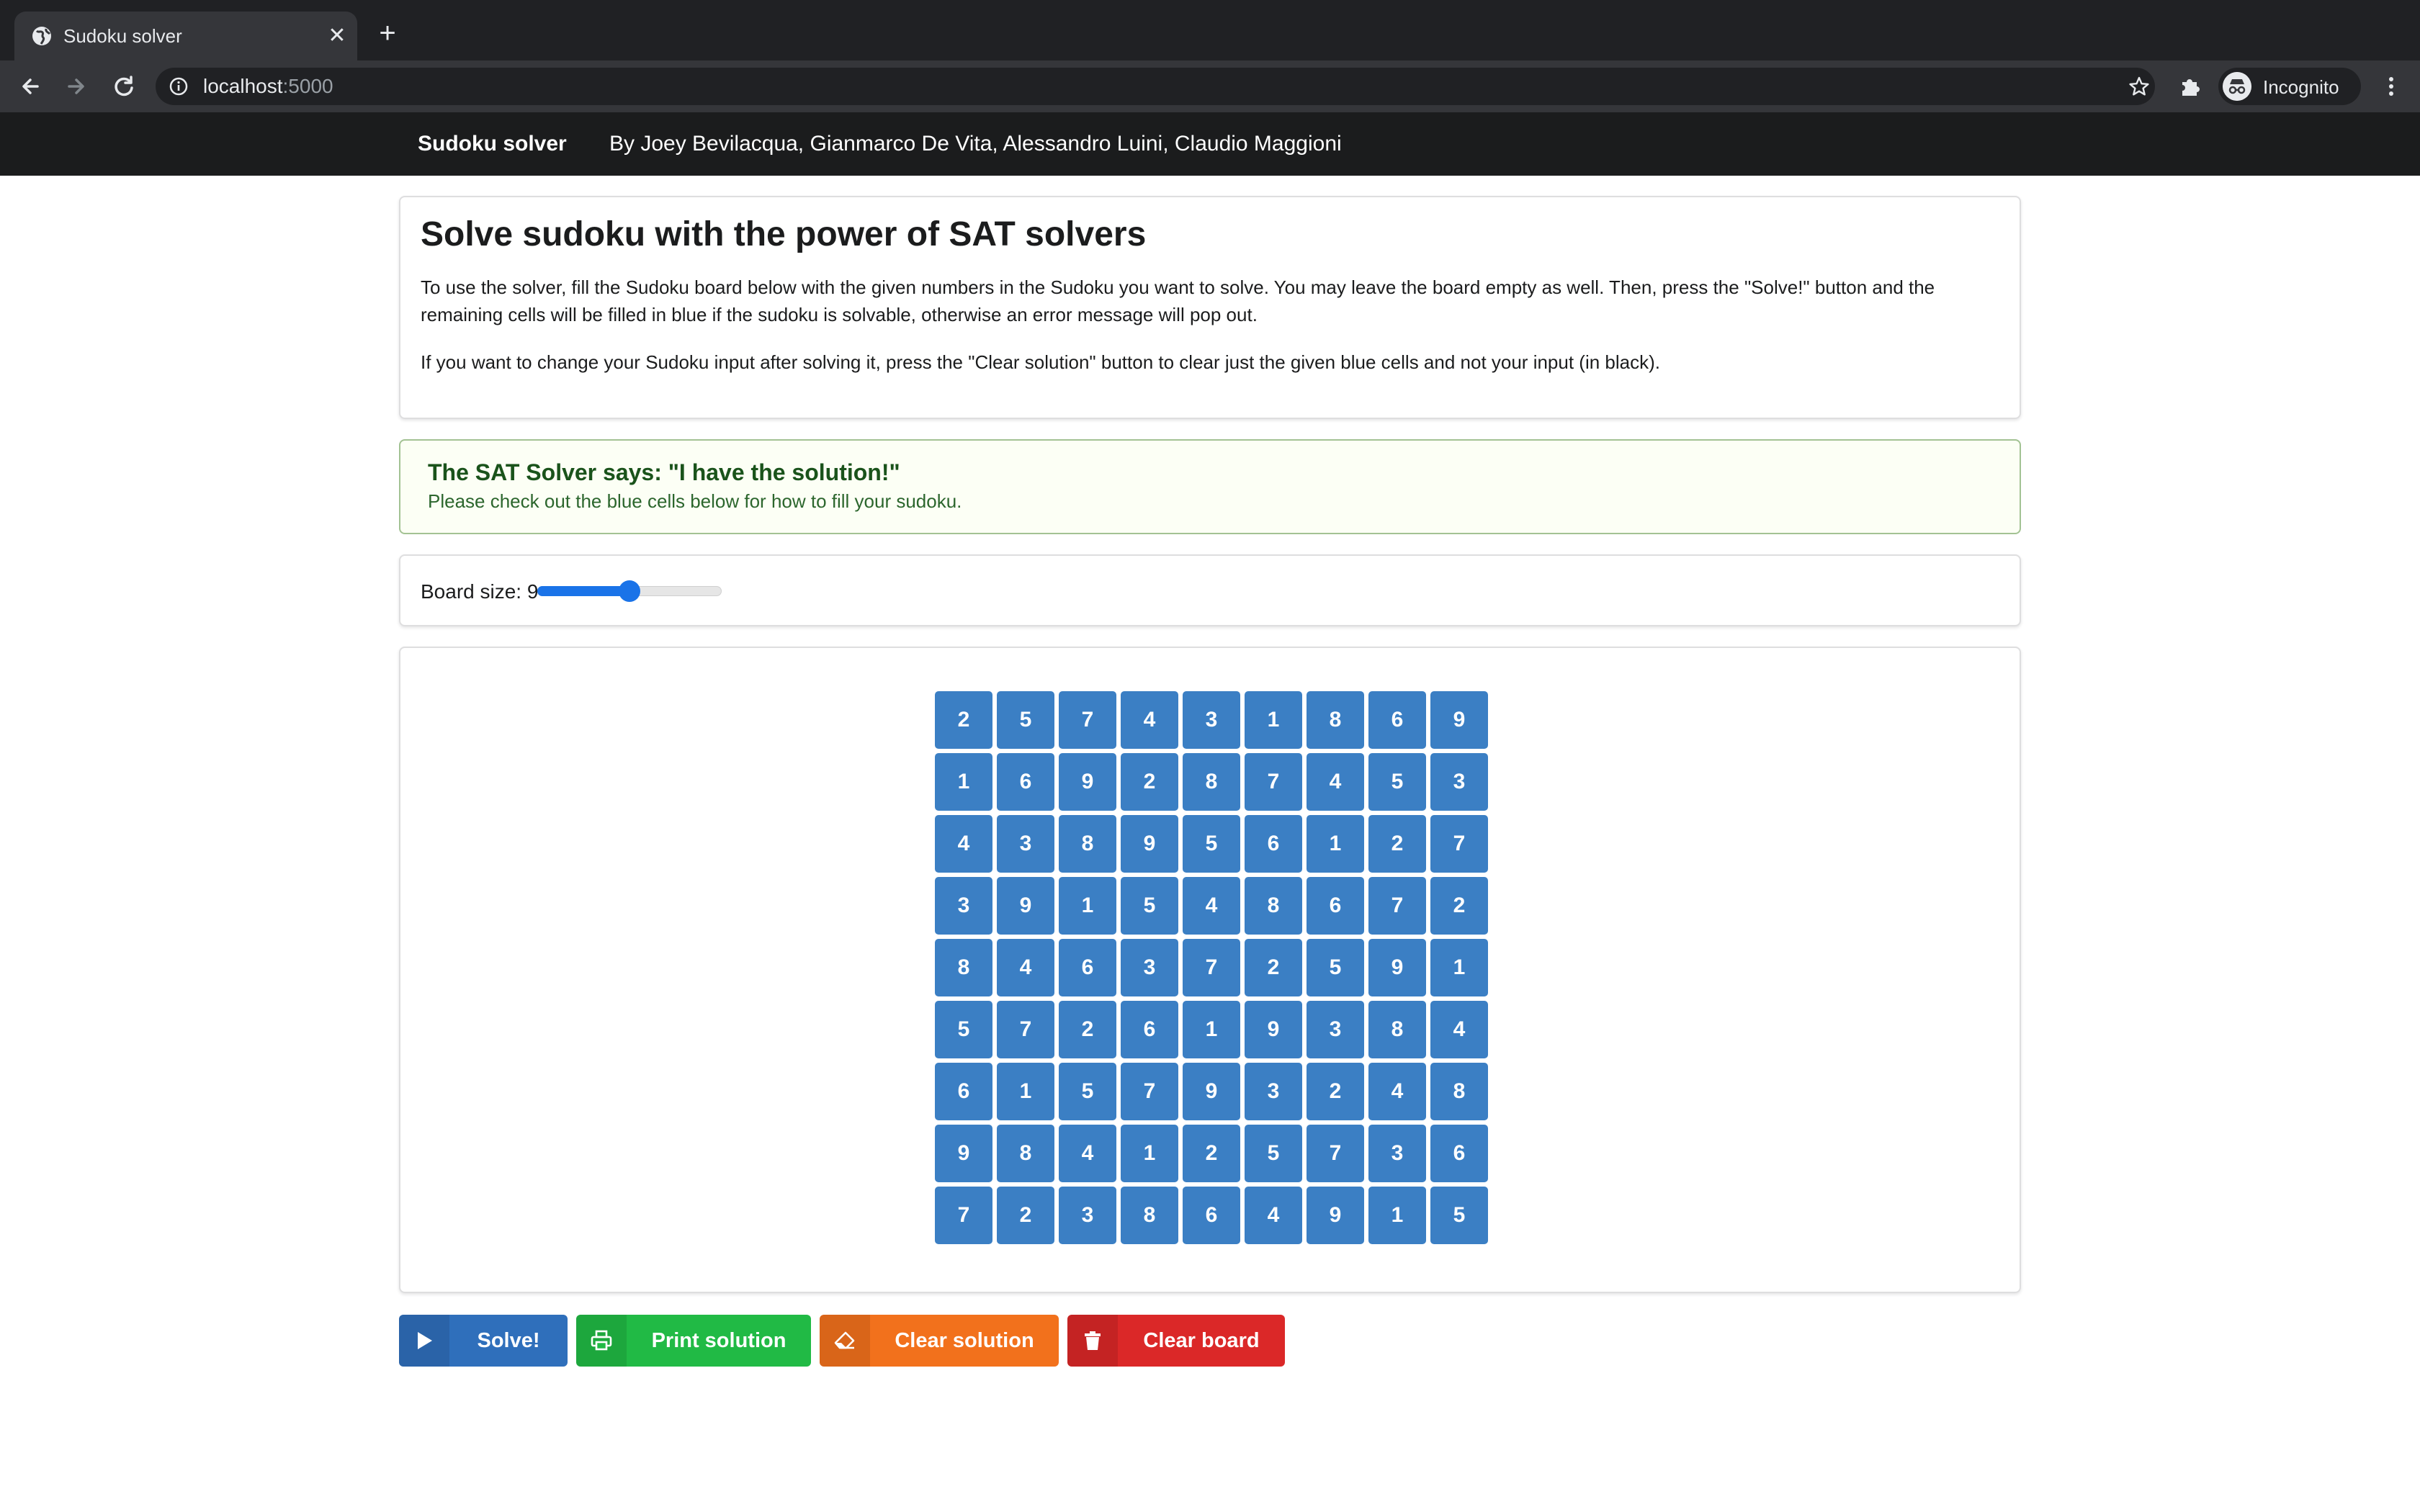 The width and height of the screenshot is (2420, 1512). What do you see at coordinates (483, 1341) in the screenshot?
I see `solve-button: Solve!` at bounding box center [483, 1341].